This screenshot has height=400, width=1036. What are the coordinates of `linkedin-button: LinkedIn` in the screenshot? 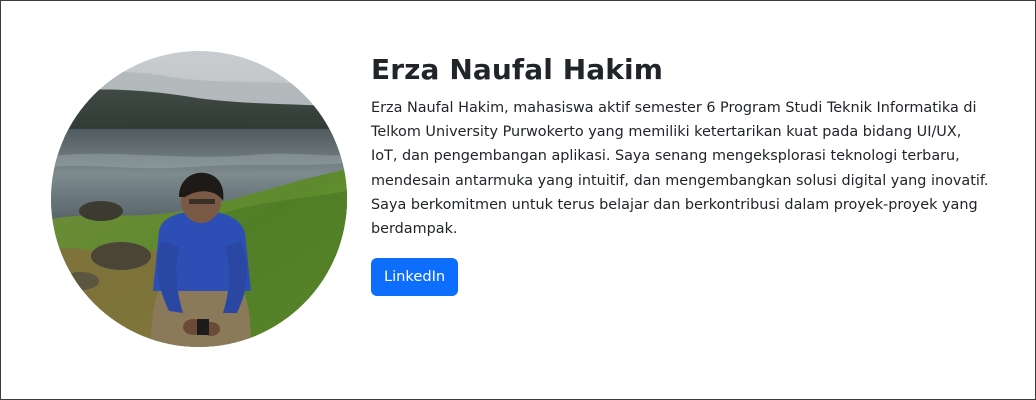 It's located at (415, 277).